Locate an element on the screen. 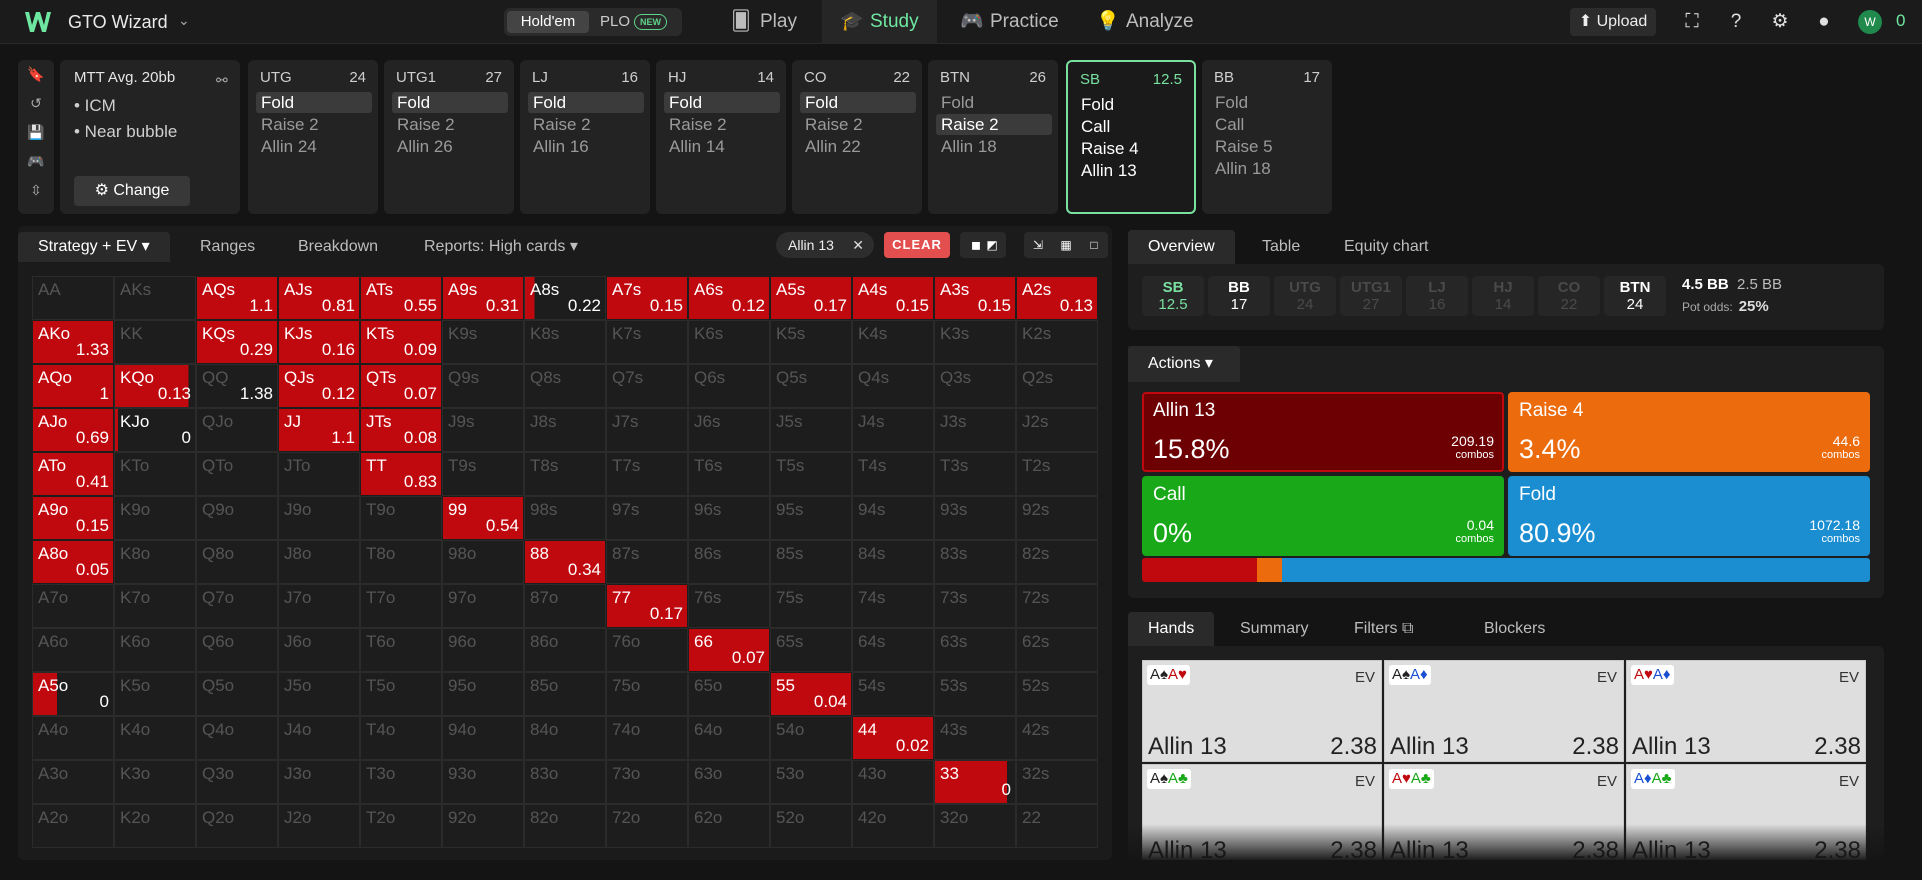 This screenshot has width=1922, height=880. chevron-down-icon: ⌄ is located at coordinates (184, 20).